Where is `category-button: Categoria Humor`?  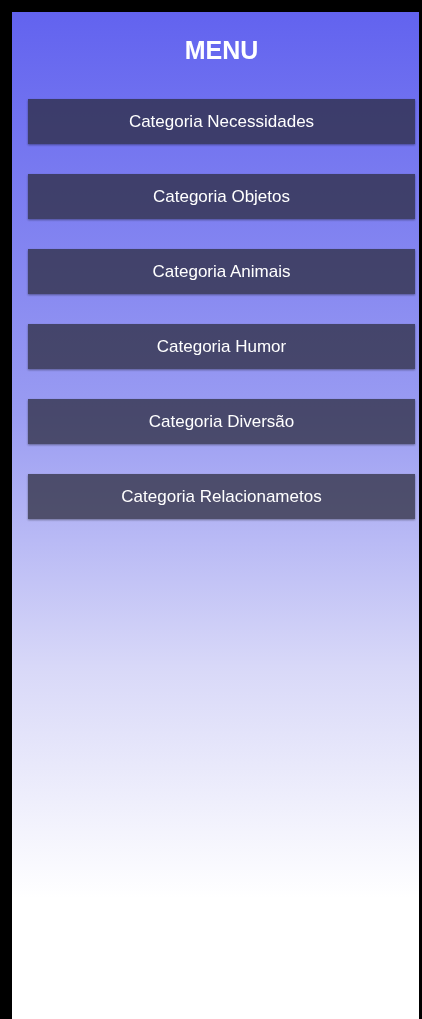 category-button: Categoria Humor is located at coordinates (221, 346).